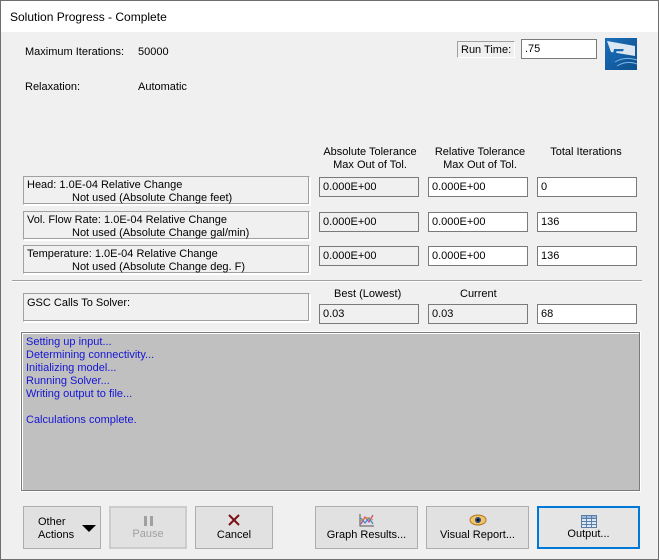  What do you see at coordinates (75, 52) in the screenshot?
I see `max-iterations-label: Maximum Iterations:` at bounding box center [75, 52].